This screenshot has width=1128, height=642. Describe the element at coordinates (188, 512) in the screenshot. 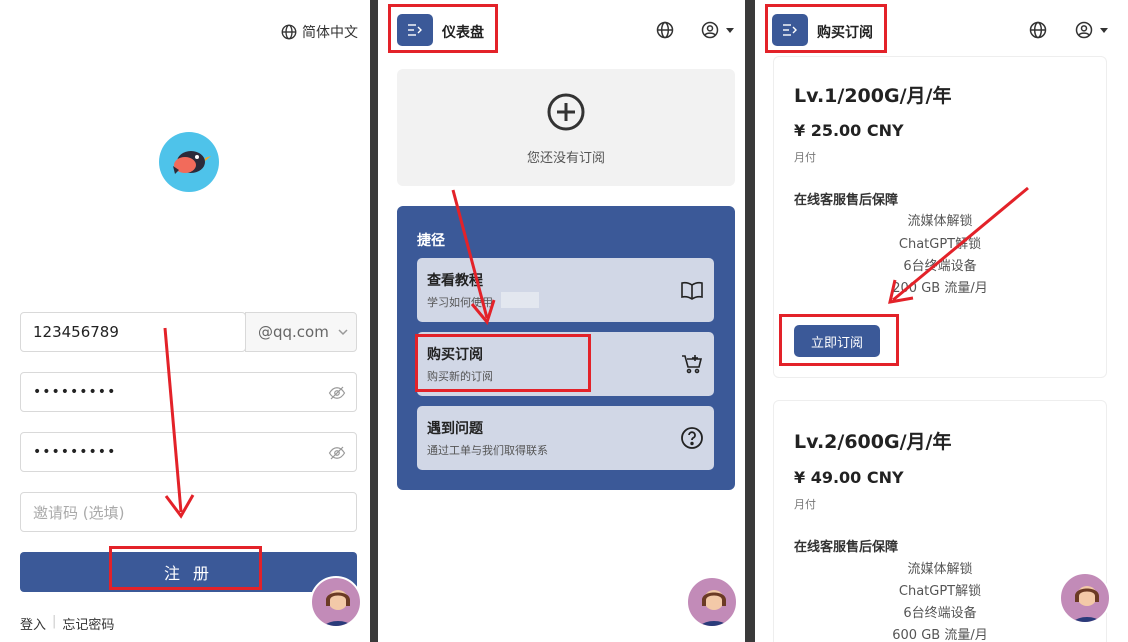

I see `invite-code-input: 邀请码 (选填)` at that location.